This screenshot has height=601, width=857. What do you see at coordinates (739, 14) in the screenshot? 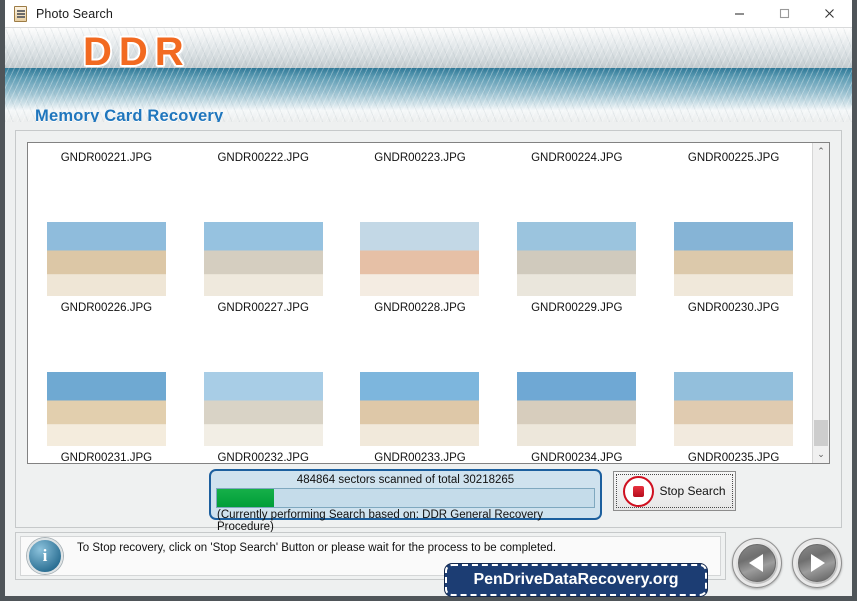
I see `minimize-button` at bounding box center [739, 14].